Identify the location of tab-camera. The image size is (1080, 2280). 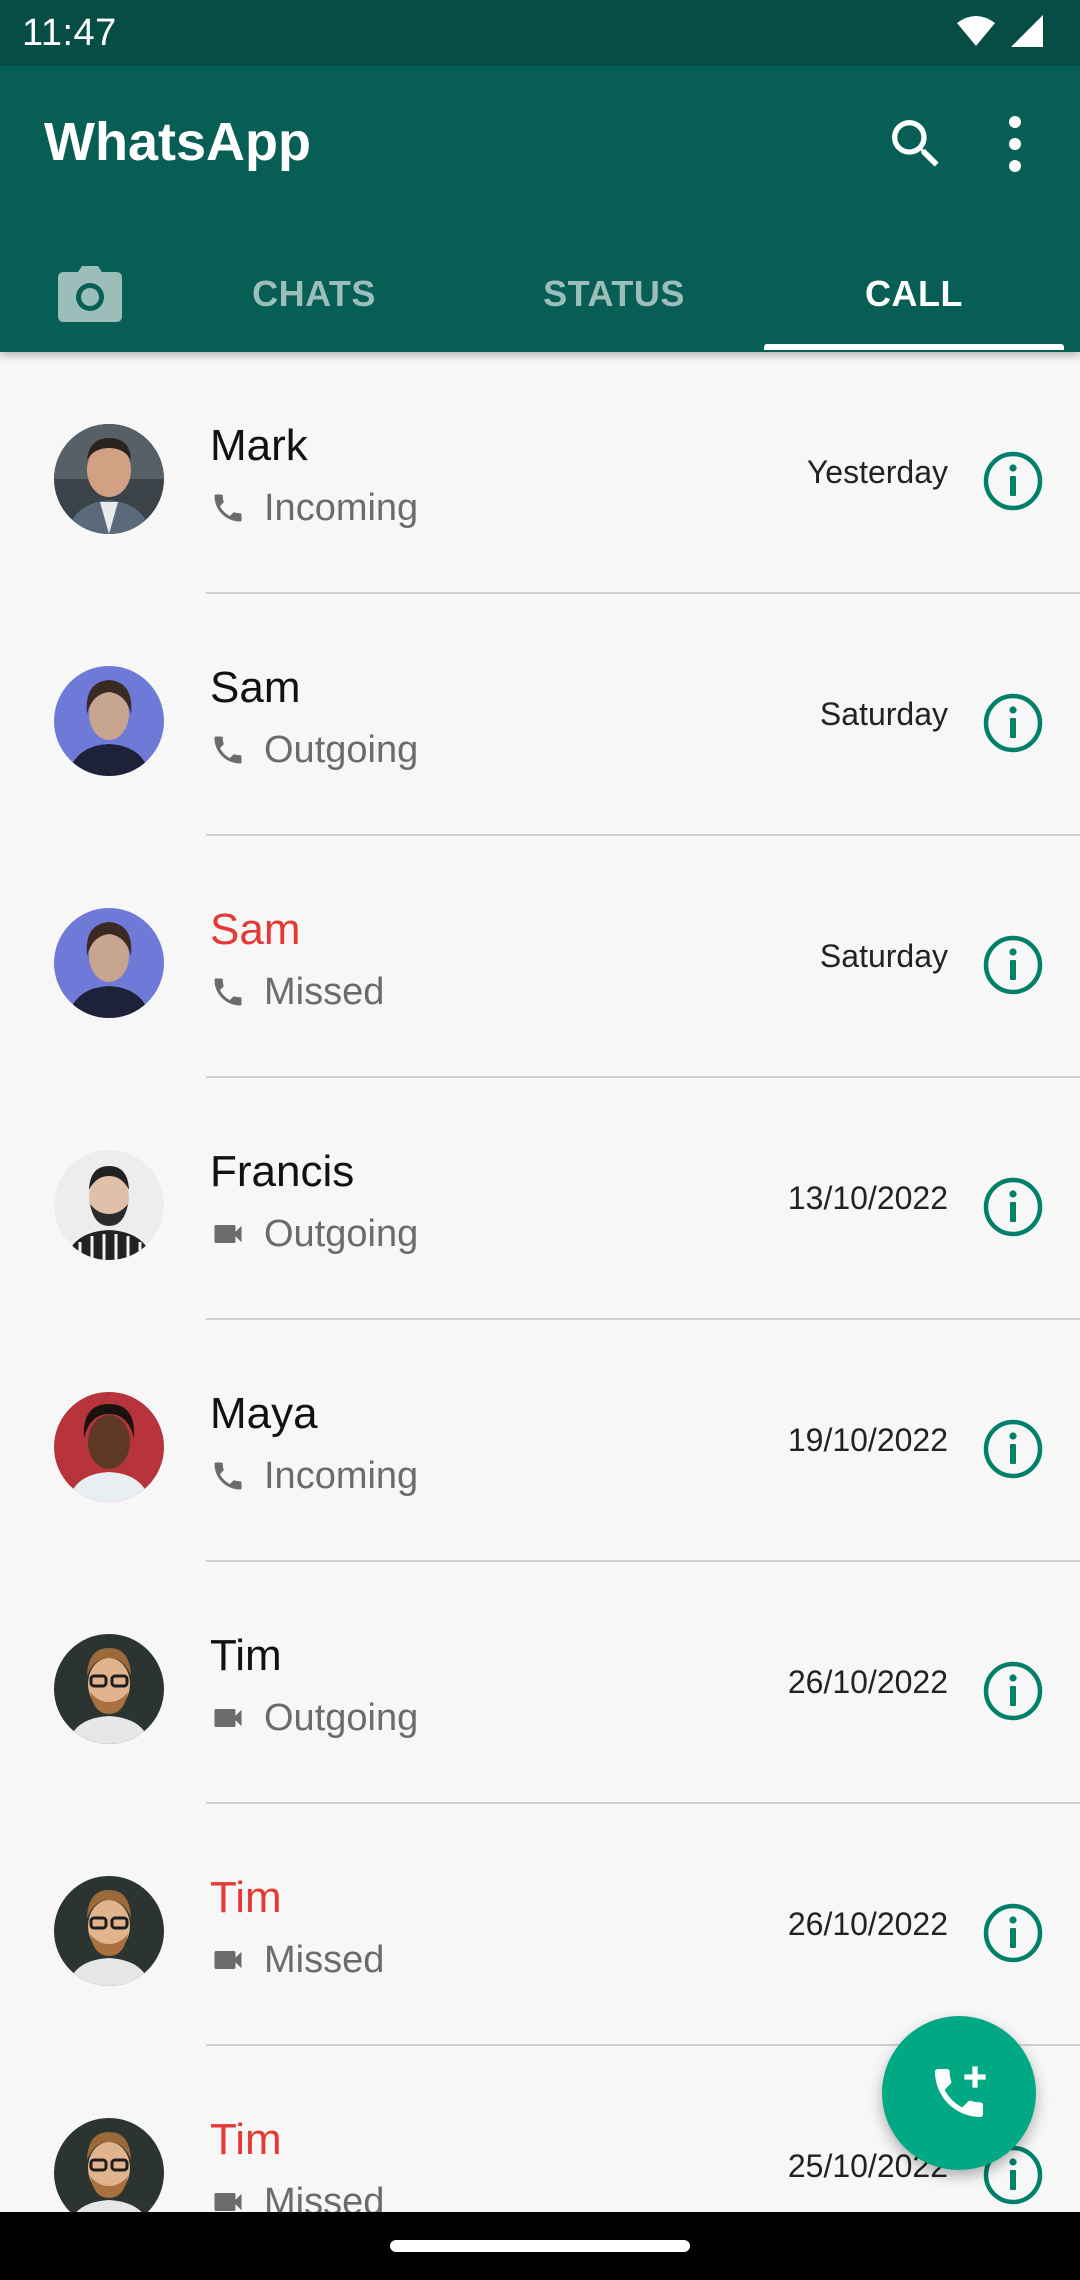
(90, 294).